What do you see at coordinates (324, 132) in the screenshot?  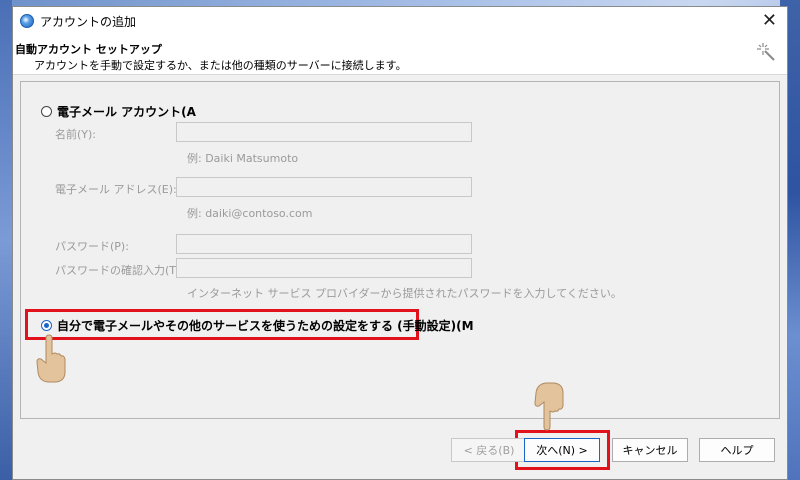 I see `name-input` at bounding box center [324, 132].